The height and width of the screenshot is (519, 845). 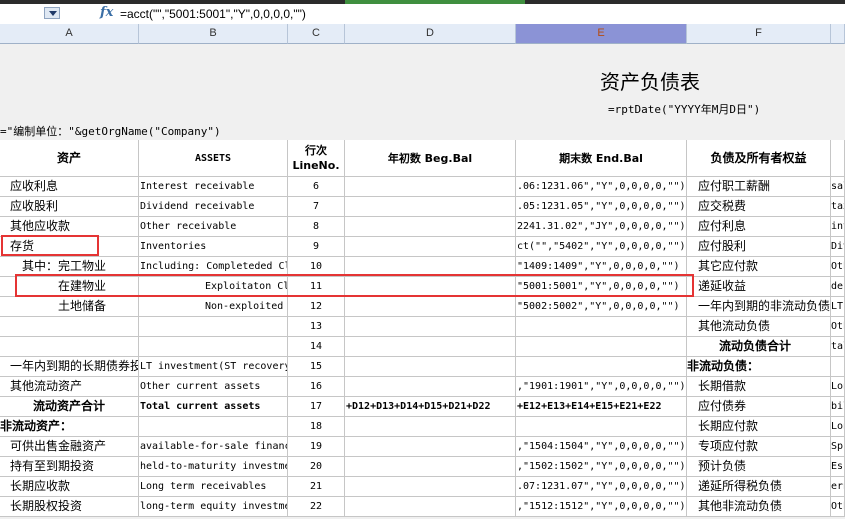 What do you see at coordinates (838, 207) in the screenshot?
I see `cell-g-row-2: tax` at bounding box center [838, 207].